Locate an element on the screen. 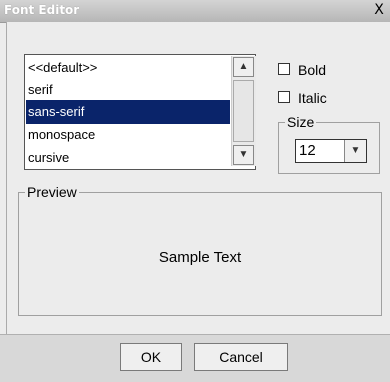  italic-label: Italic is located at coordinates (312, 98).